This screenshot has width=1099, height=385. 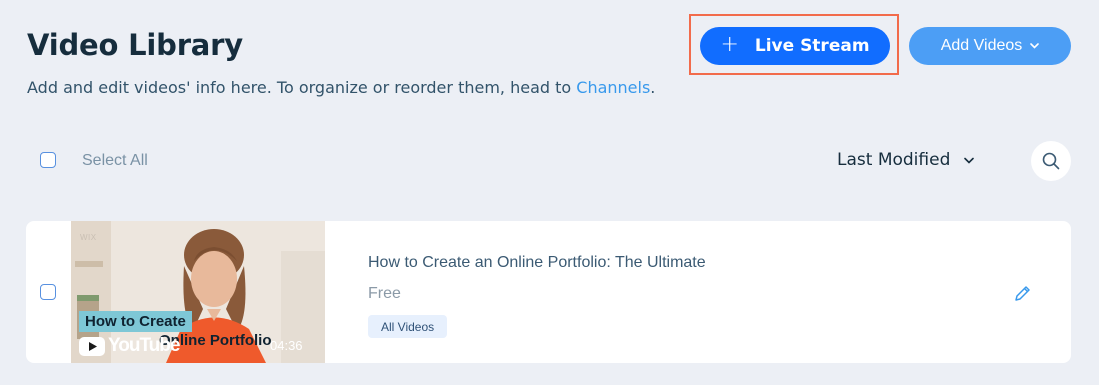 What do you see at coordinates (135, 45) in the screenshot?
I see `page-title: Video Library` at bounding box center [135, 45].